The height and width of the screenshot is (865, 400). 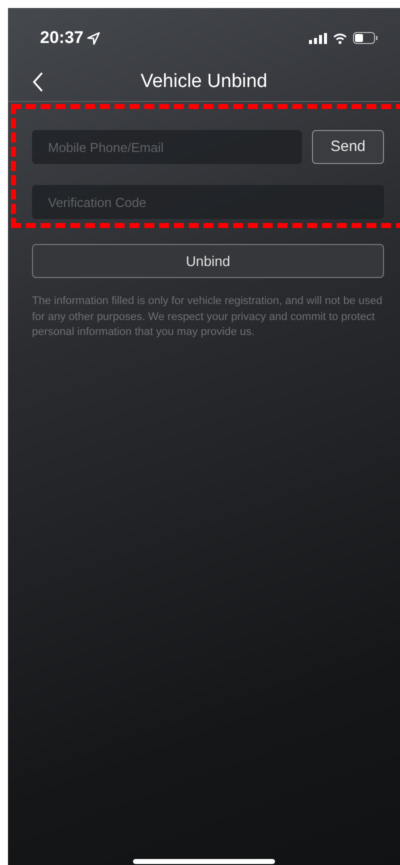 I want to click on location-arrow-icon, so click(x=93, y=38).